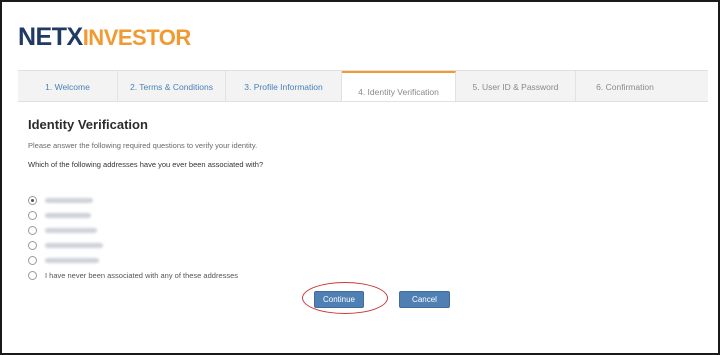 This screenshot has width=720, height=355. I want to click on step-terms-conditions: 2. Terms & Conditions, so click(172, 86).